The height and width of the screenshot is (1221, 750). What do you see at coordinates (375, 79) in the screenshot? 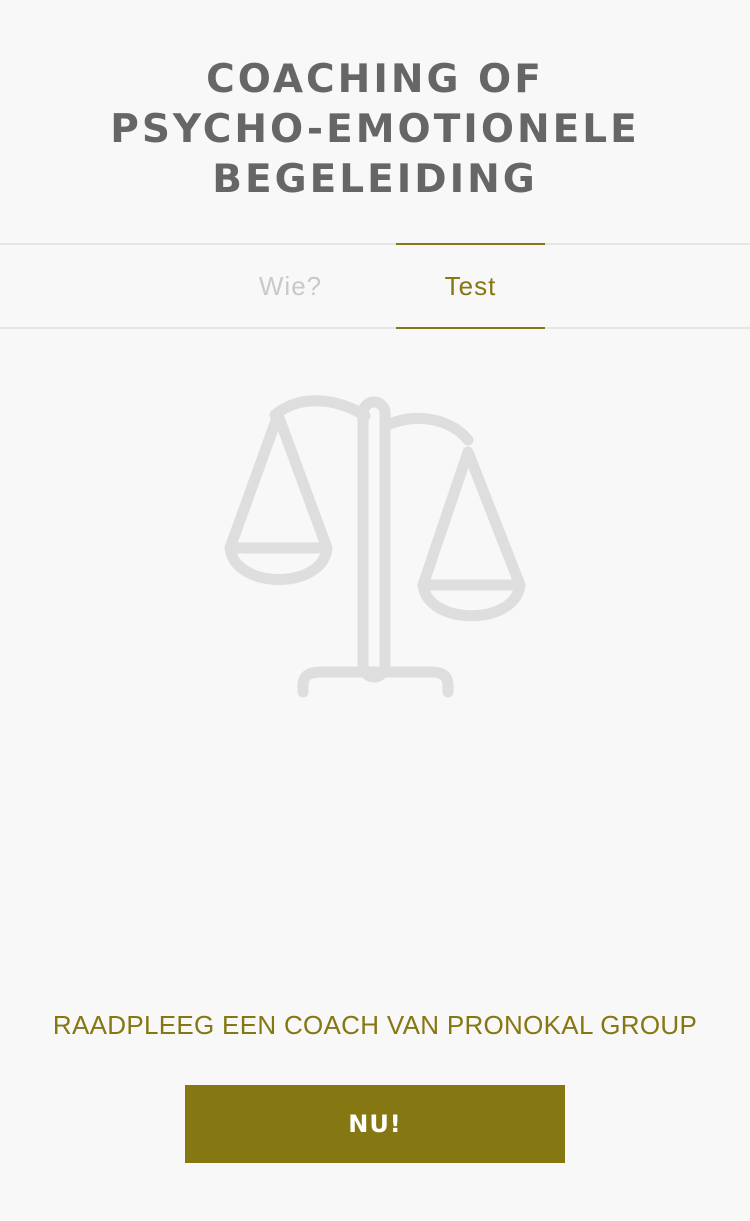
I see `page-title-line-1: COACHING OF` at bounding box center [375, 79].